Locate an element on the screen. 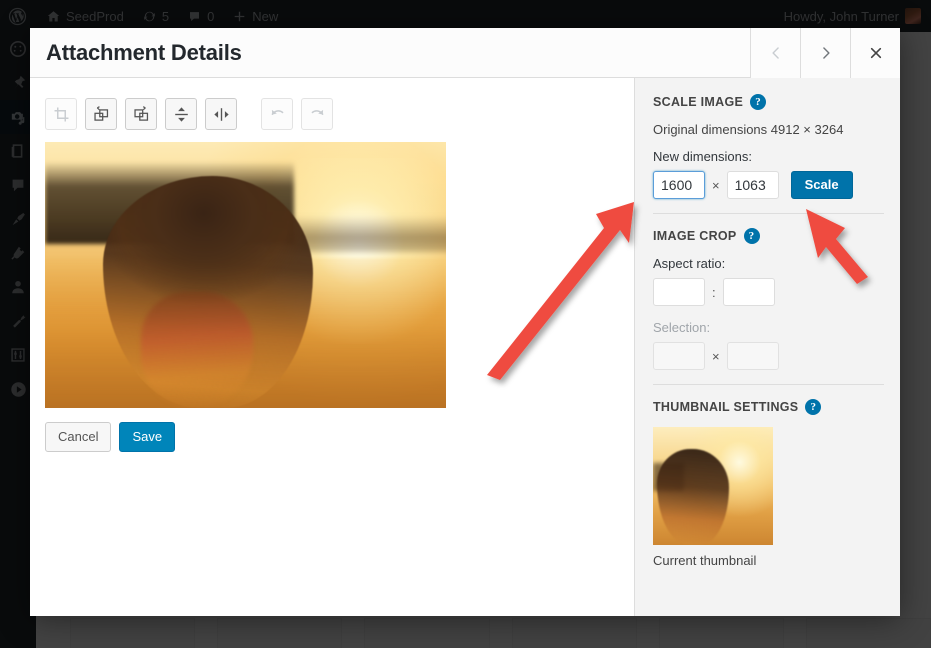 The height and width of the screenshot is (648, 931). selection-row: × is located at coordinates (768, 356).